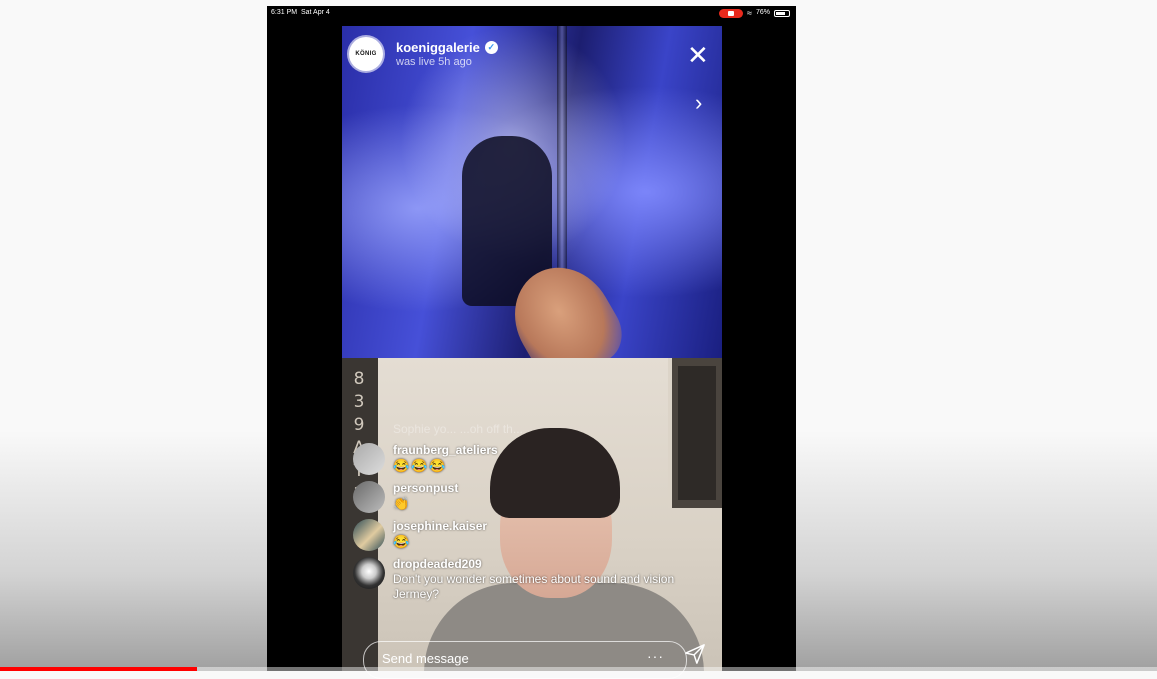 This screenshot has width=1157, height=679. What do you see at coordinates (440, 526) in the screenshot?
I see `comment-user: josephine.kaiser` at bounding box center [440, 526].